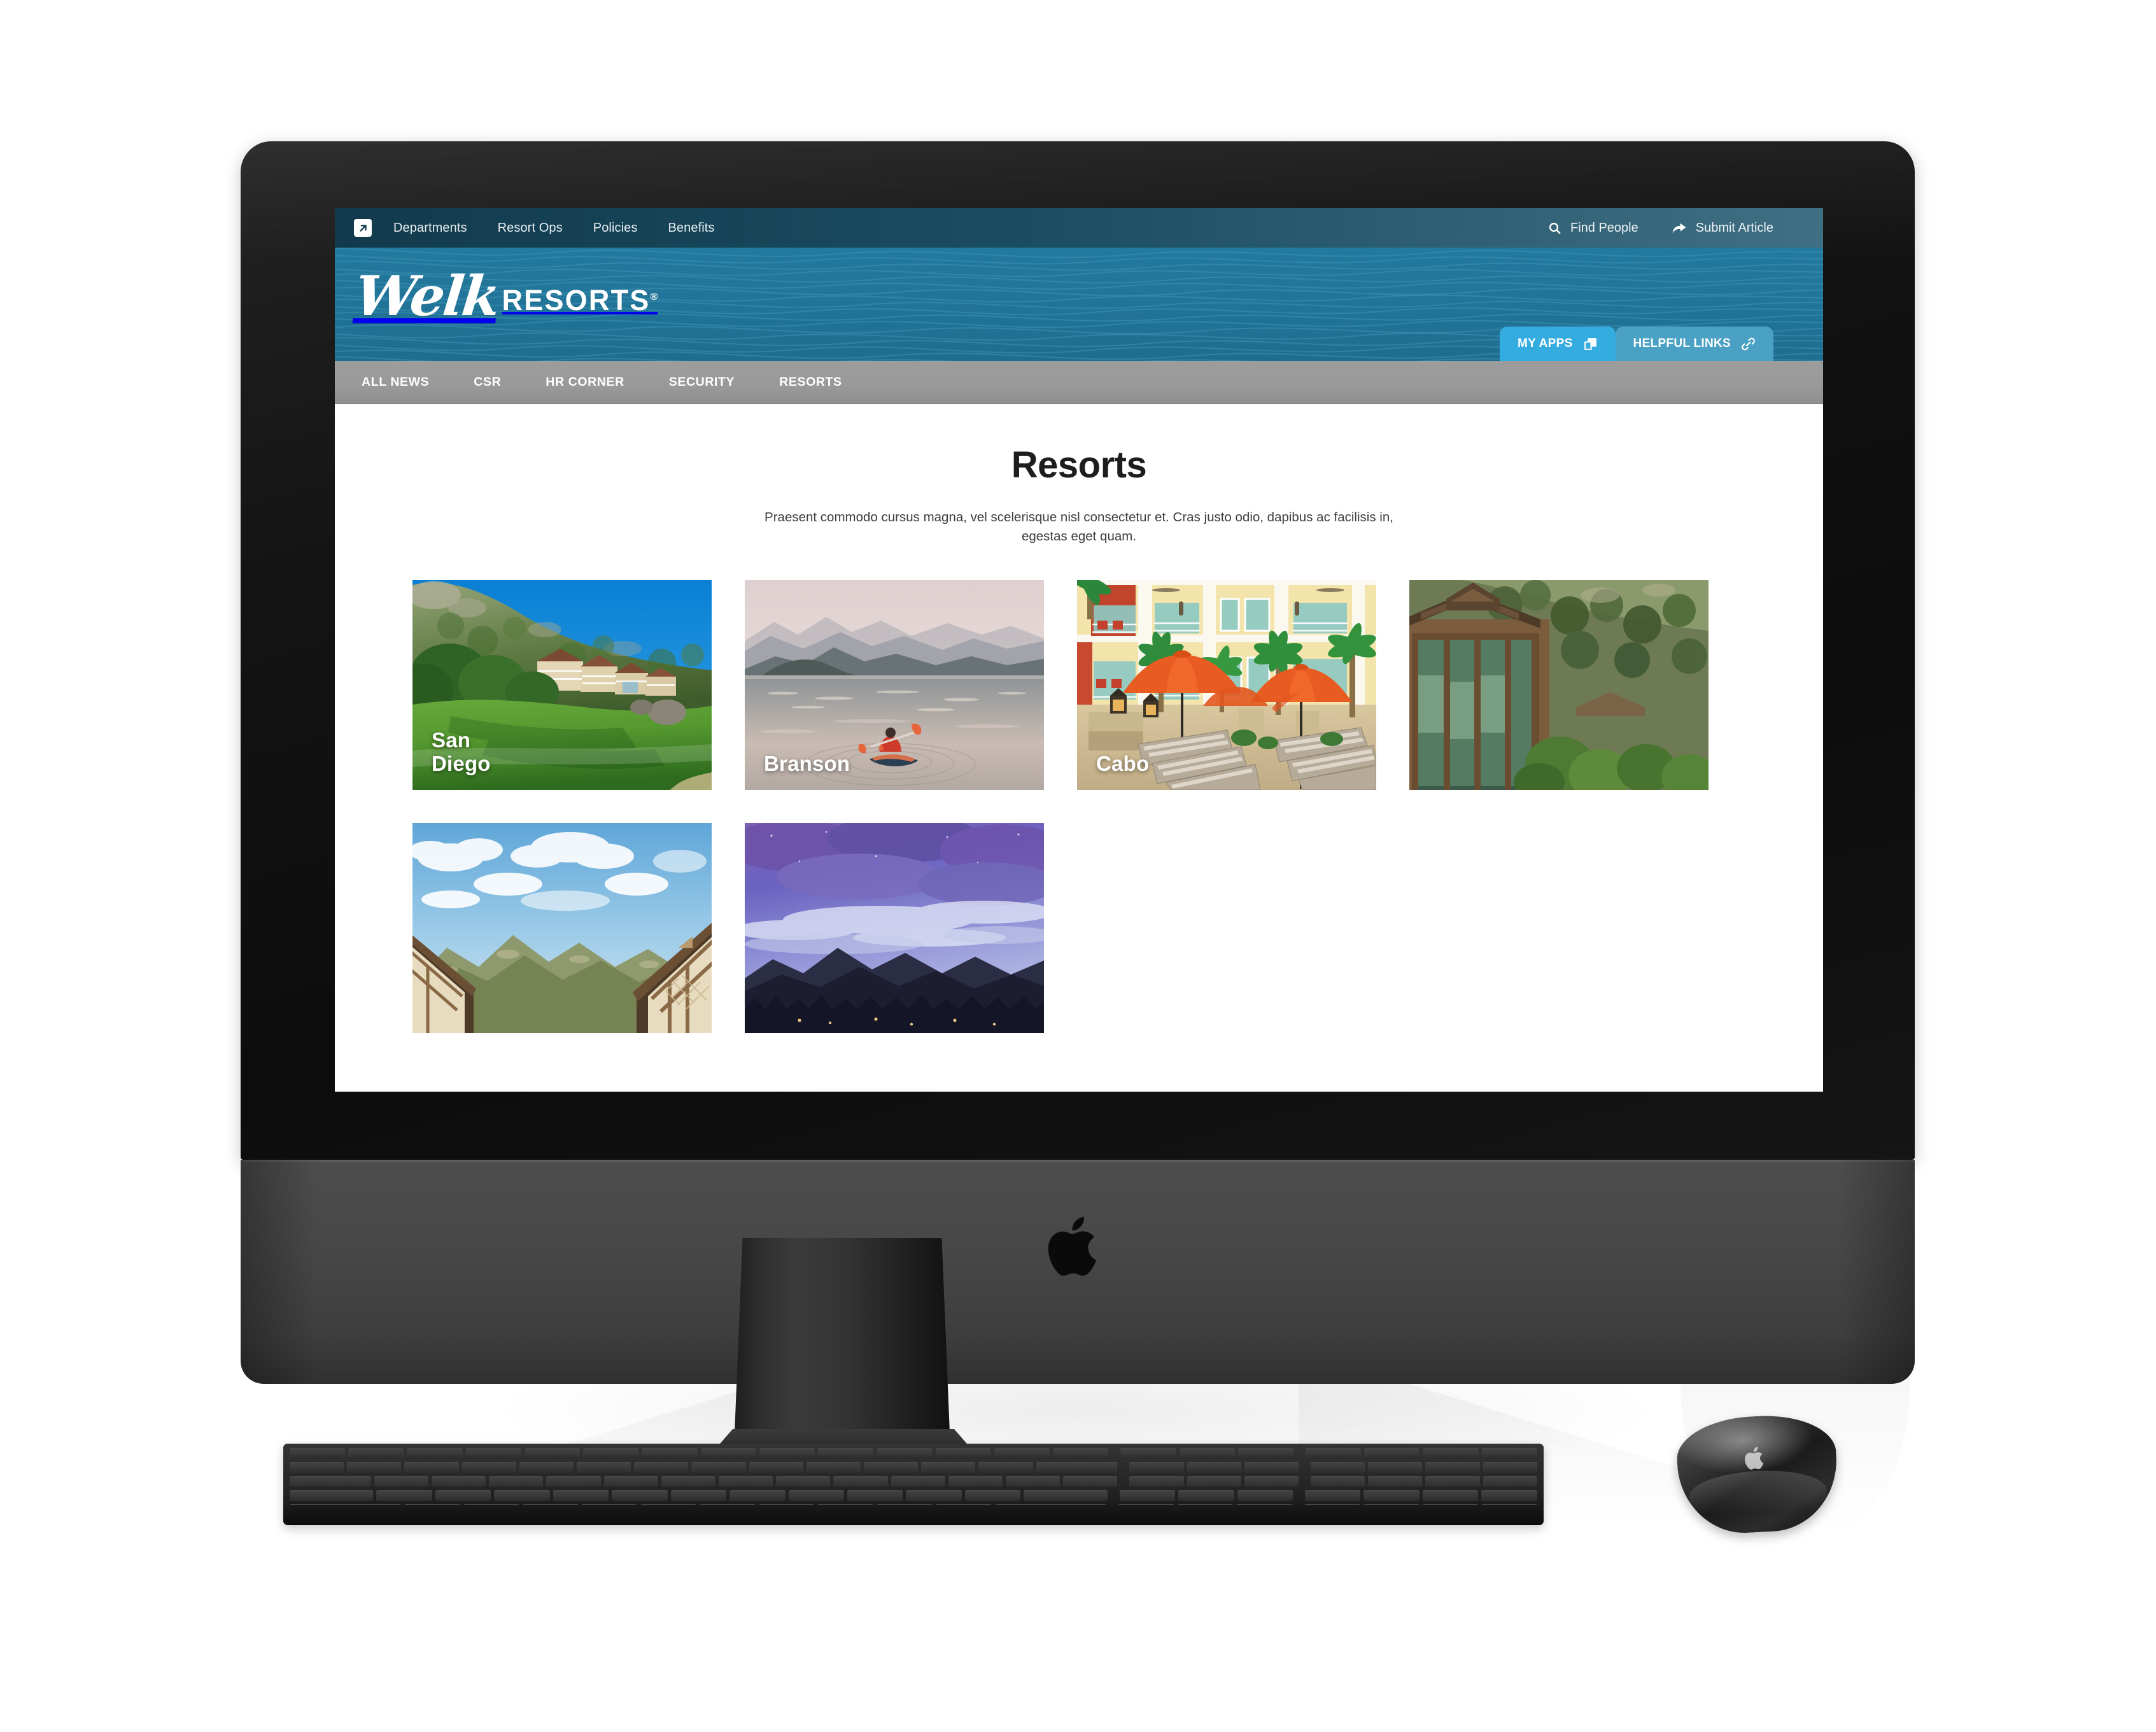 The height and width of the screenshot is (1732, 2156). I want to click on resort-card-label: Branson, so click(807, 763).